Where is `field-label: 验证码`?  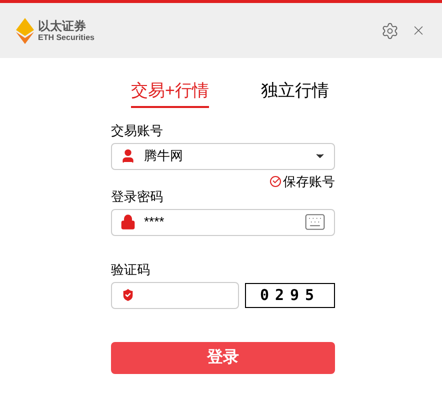 field-label: 验证码 is located at coordinates (131, 269).